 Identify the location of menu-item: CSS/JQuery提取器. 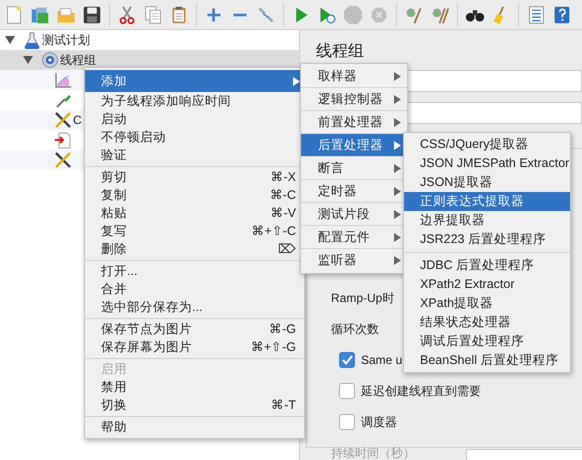
(487, 144).